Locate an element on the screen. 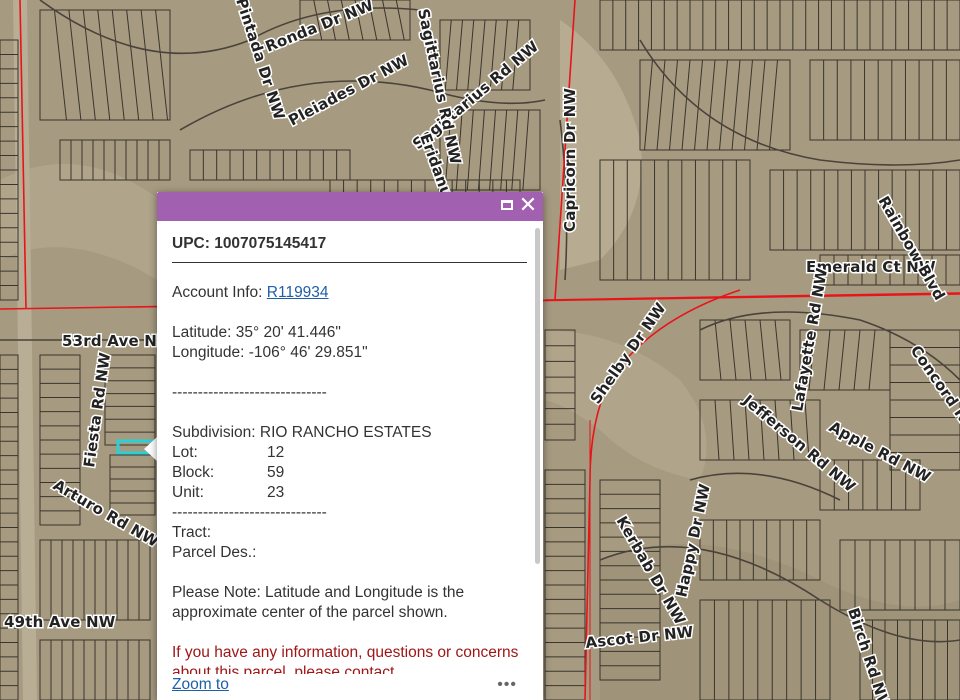 This screenshot has width=960, height=700. unit-label: Unit: is located at coordinates (188, 492).